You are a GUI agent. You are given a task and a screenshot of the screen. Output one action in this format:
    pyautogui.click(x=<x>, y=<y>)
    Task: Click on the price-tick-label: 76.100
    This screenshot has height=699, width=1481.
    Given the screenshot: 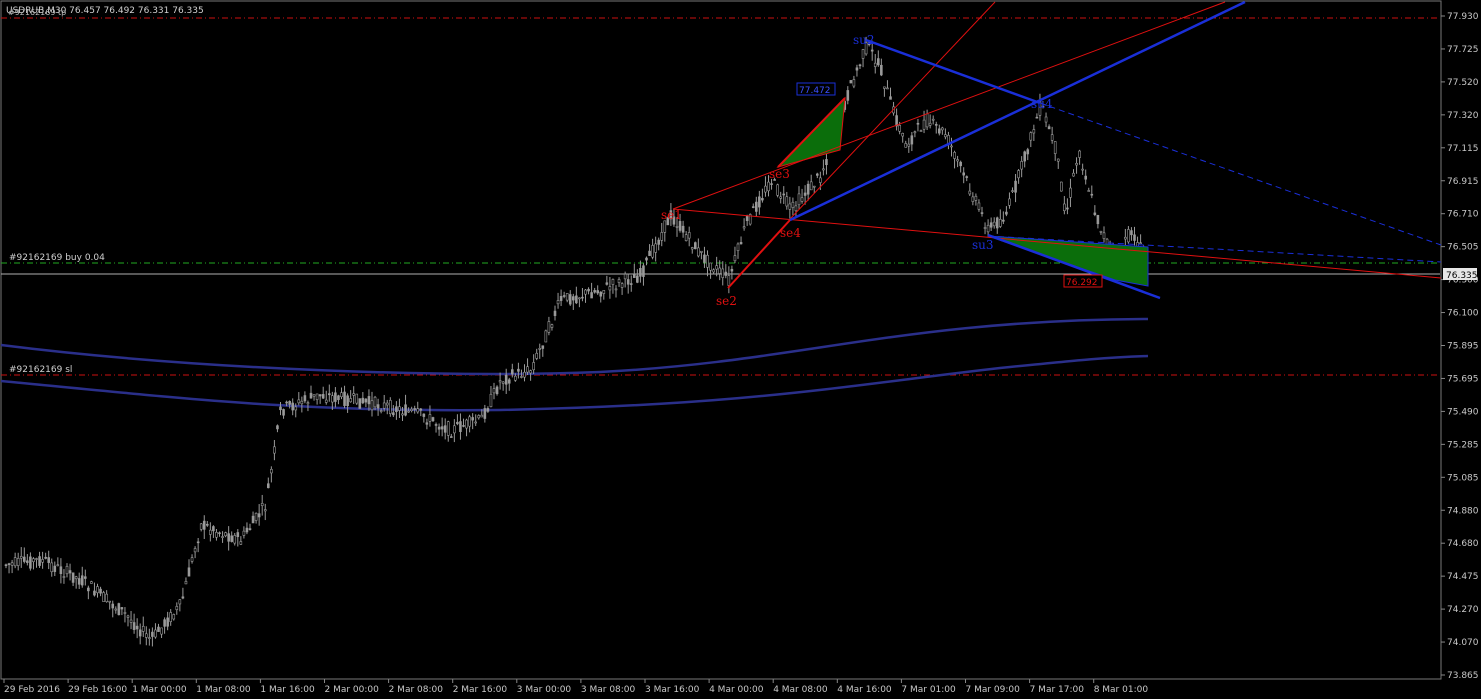 What is the action you would take?
    pyautogui.click(x=1463, y=314)
    